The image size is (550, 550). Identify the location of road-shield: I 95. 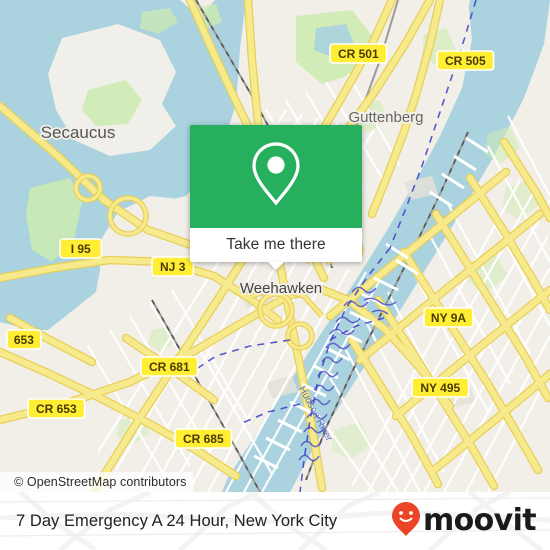
(81, 248).